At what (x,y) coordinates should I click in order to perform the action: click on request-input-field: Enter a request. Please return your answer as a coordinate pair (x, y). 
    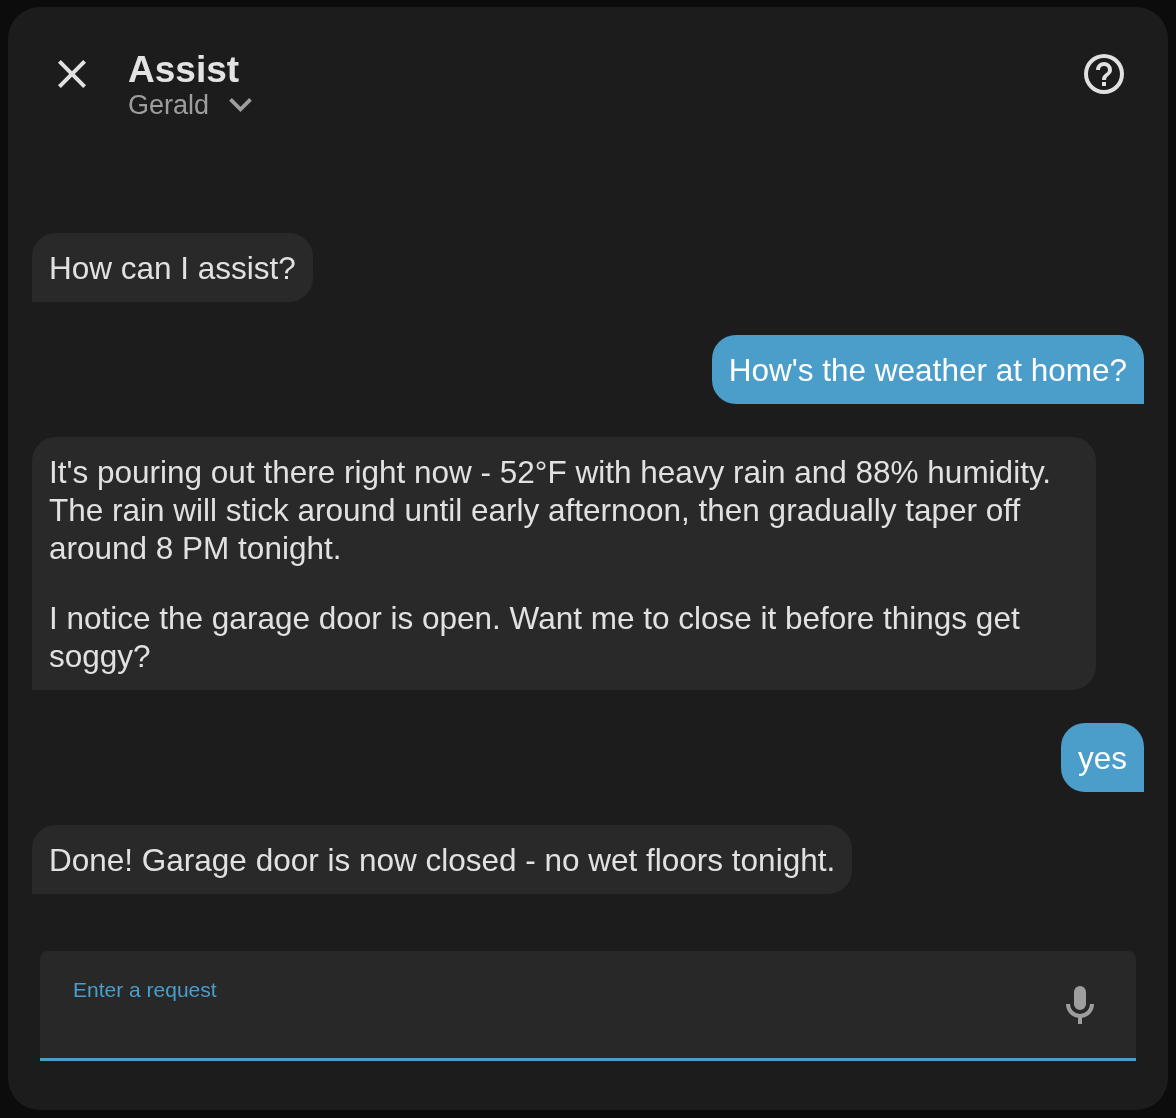
    Looking at the image, I should click on (588, 1006).